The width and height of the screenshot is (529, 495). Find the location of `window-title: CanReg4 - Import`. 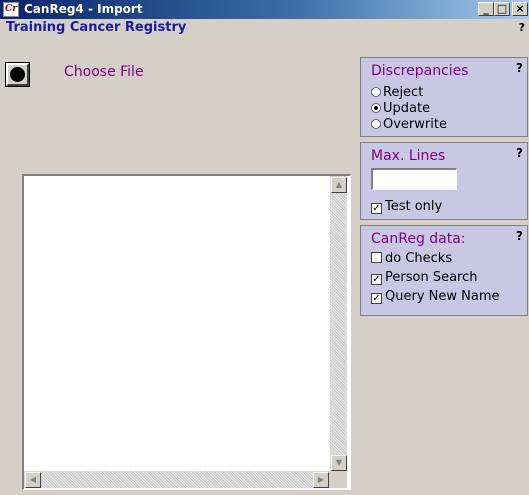

window-title: CanReg4 - Import is located at coordinates (83, 9).